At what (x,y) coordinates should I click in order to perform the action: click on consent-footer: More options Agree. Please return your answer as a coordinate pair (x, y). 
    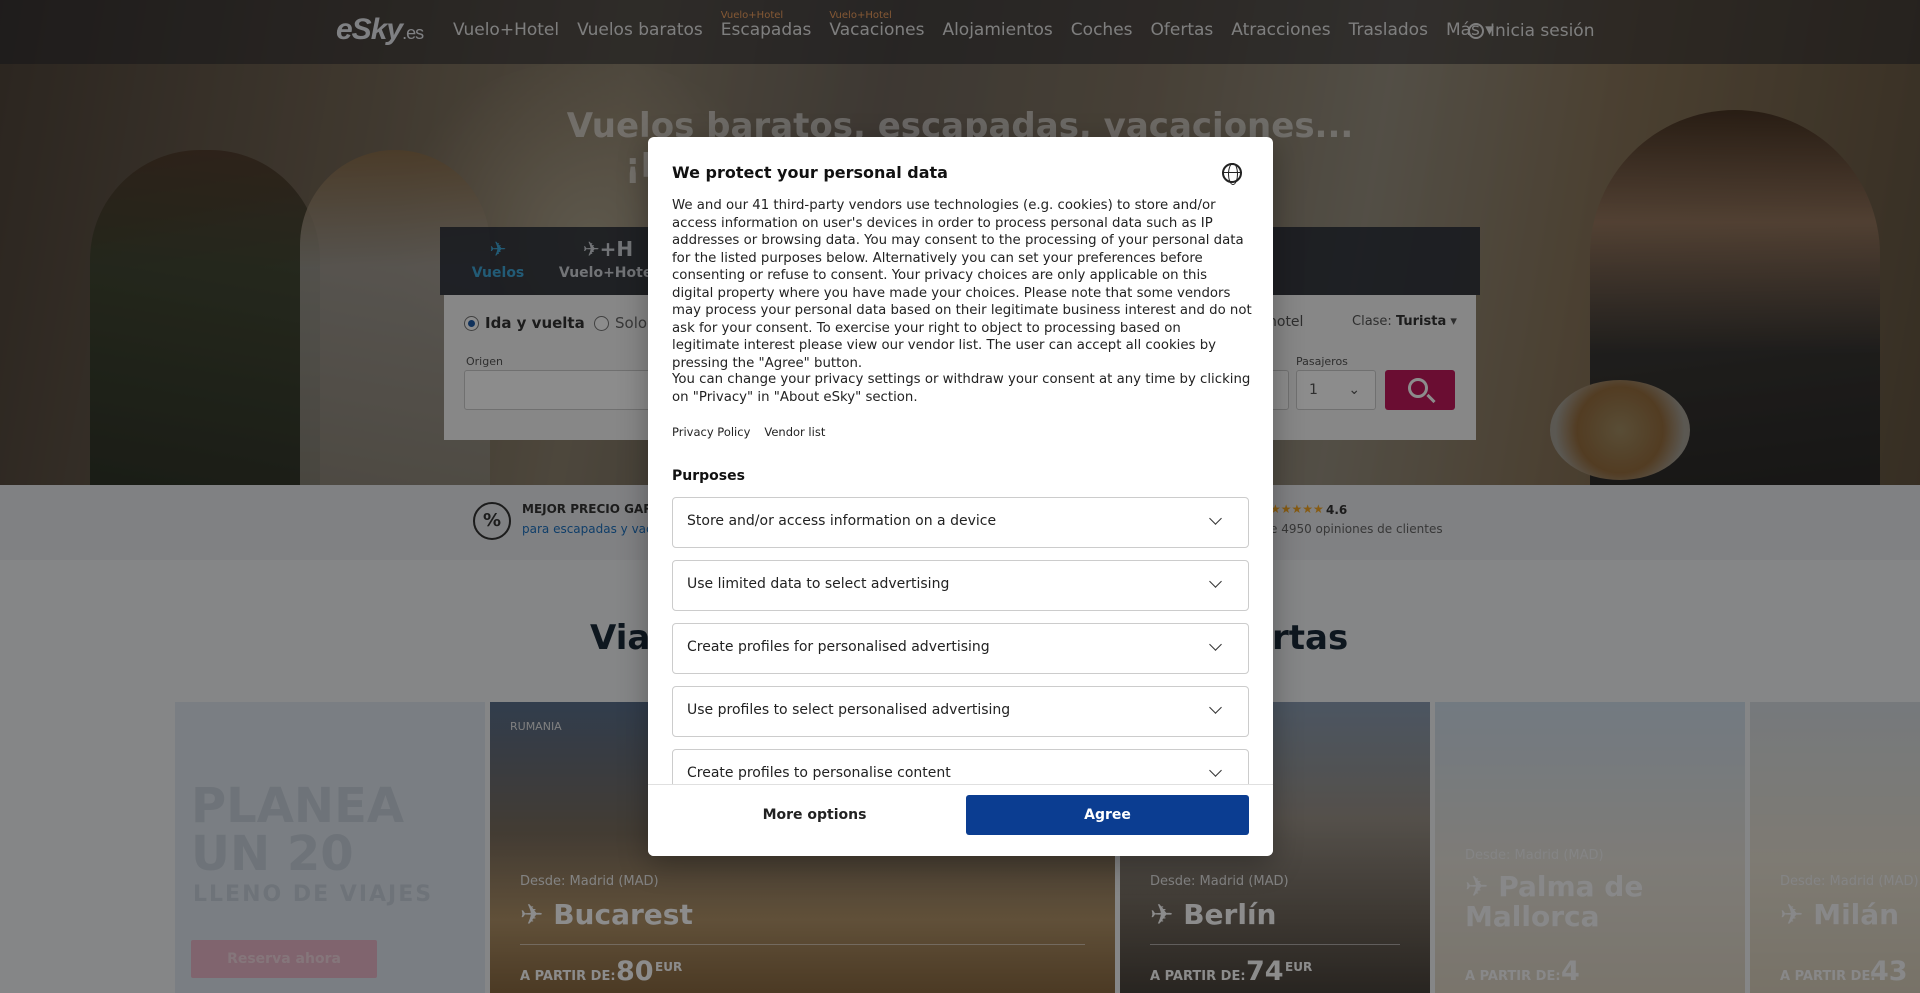
    Looking at the image, I should click on (960, 820).